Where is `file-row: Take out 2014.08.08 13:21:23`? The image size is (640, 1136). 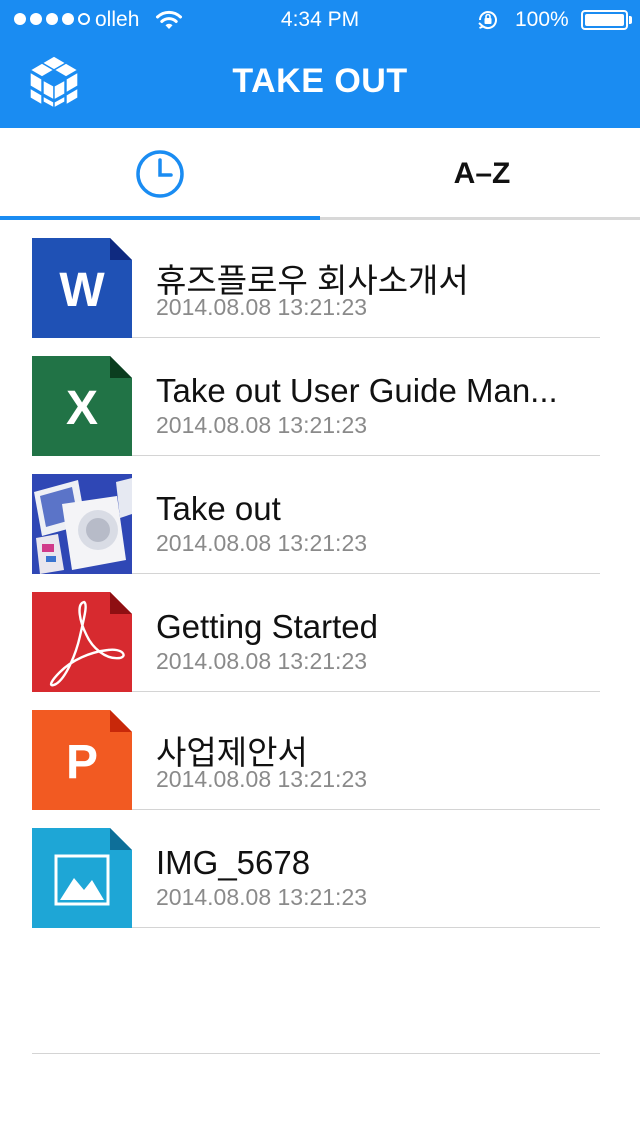 file-row: Take out 2014.08.08 13:21:23 is located at coordinates (316, 515).